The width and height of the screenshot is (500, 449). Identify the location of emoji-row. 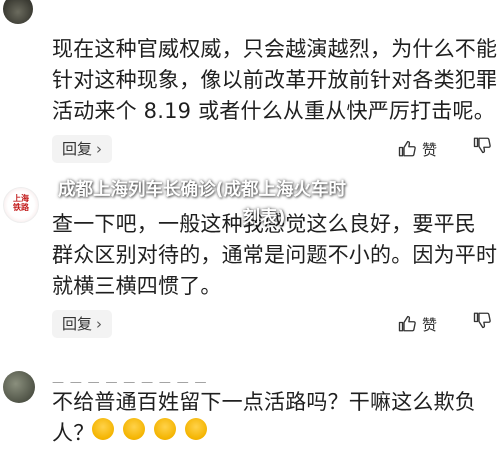
(149, 429).